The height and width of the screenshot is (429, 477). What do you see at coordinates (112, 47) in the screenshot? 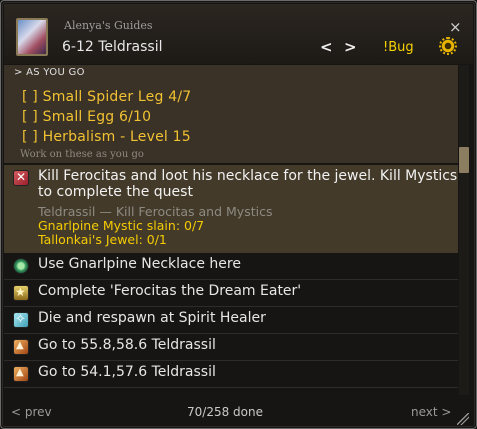
I see `guide-name: 6-12 Teldrassil` at bounding box center [112, 47].